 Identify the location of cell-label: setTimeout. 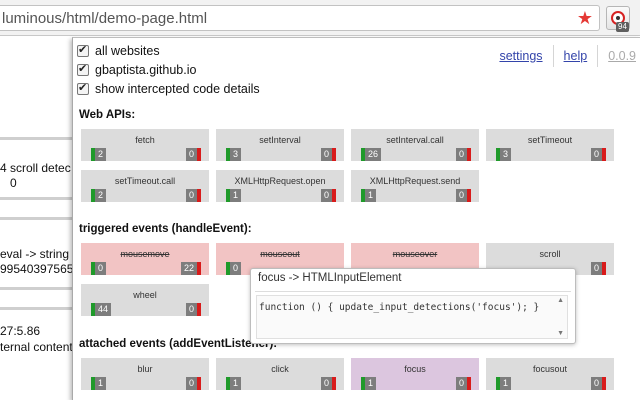
(550, 140).